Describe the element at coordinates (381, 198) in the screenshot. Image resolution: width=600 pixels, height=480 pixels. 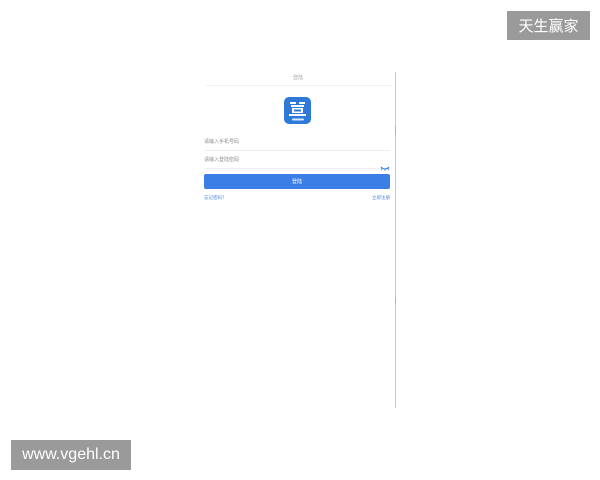
I see `register-link: 立即注册` at that location.